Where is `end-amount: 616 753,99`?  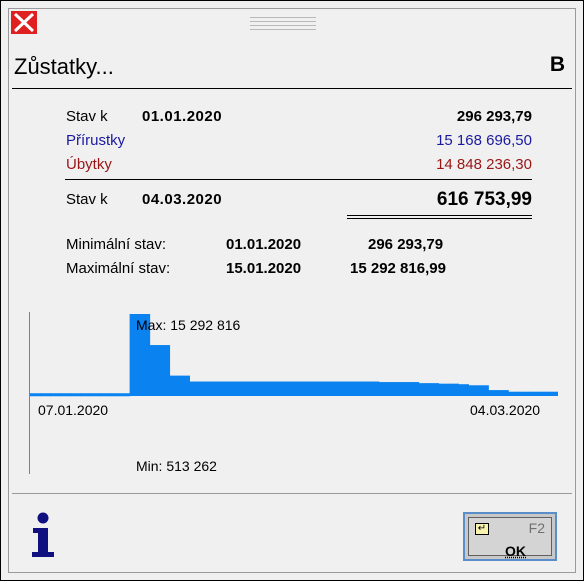 end-amount: 616 753,99 is located at coordinates (484, 199).